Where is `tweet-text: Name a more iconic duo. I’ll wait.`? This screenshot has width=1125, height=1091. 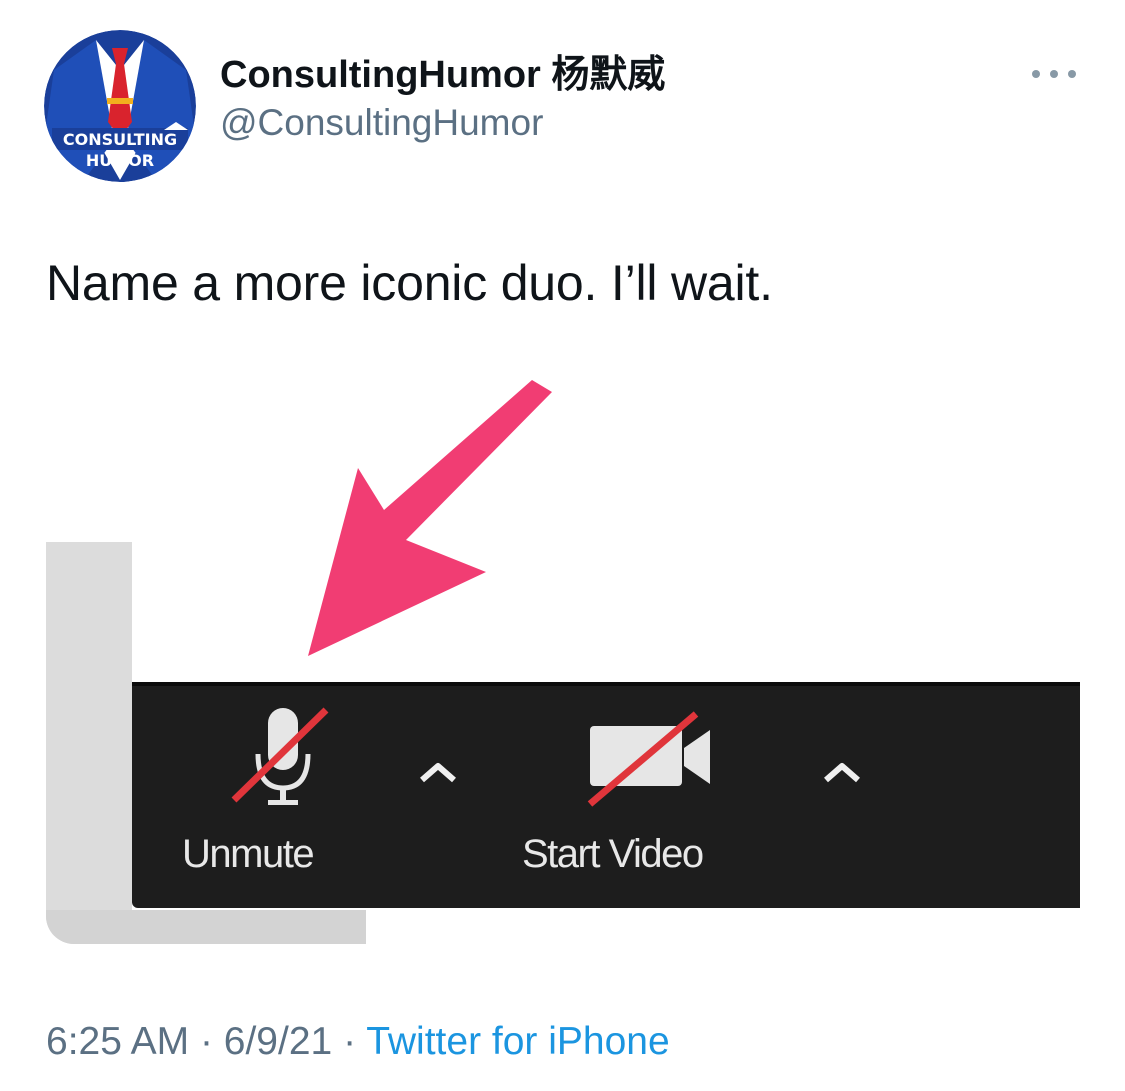
tweet-text: Name a more iconic duo. I’ll wait. is located at coordinates (409, 283).